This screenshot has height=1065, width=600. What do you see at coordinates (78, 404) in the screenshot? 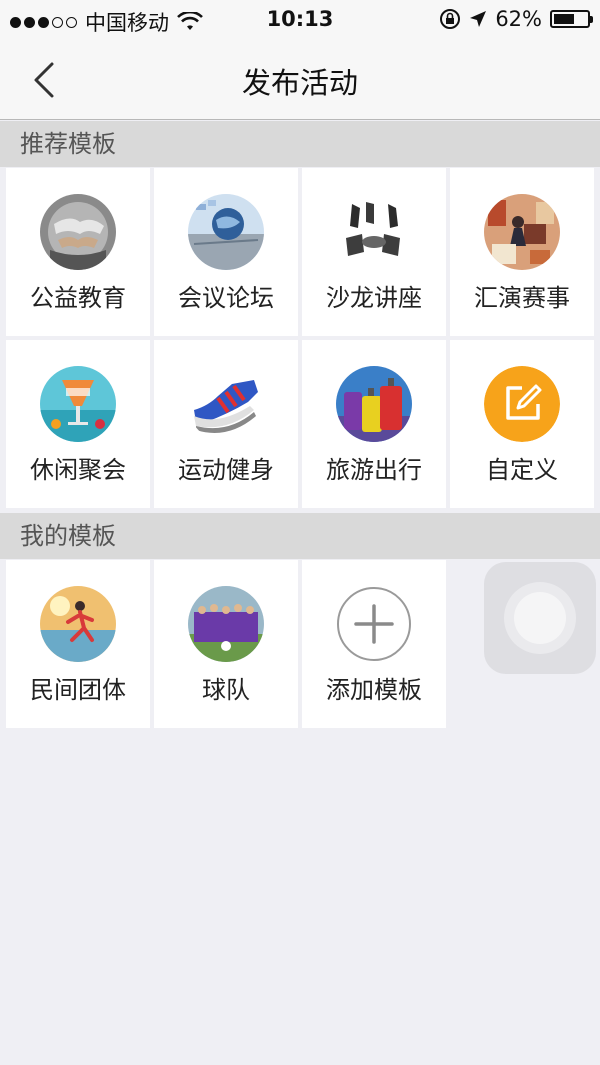
I see `cocktail-icon` at bounding box center [78, 404].